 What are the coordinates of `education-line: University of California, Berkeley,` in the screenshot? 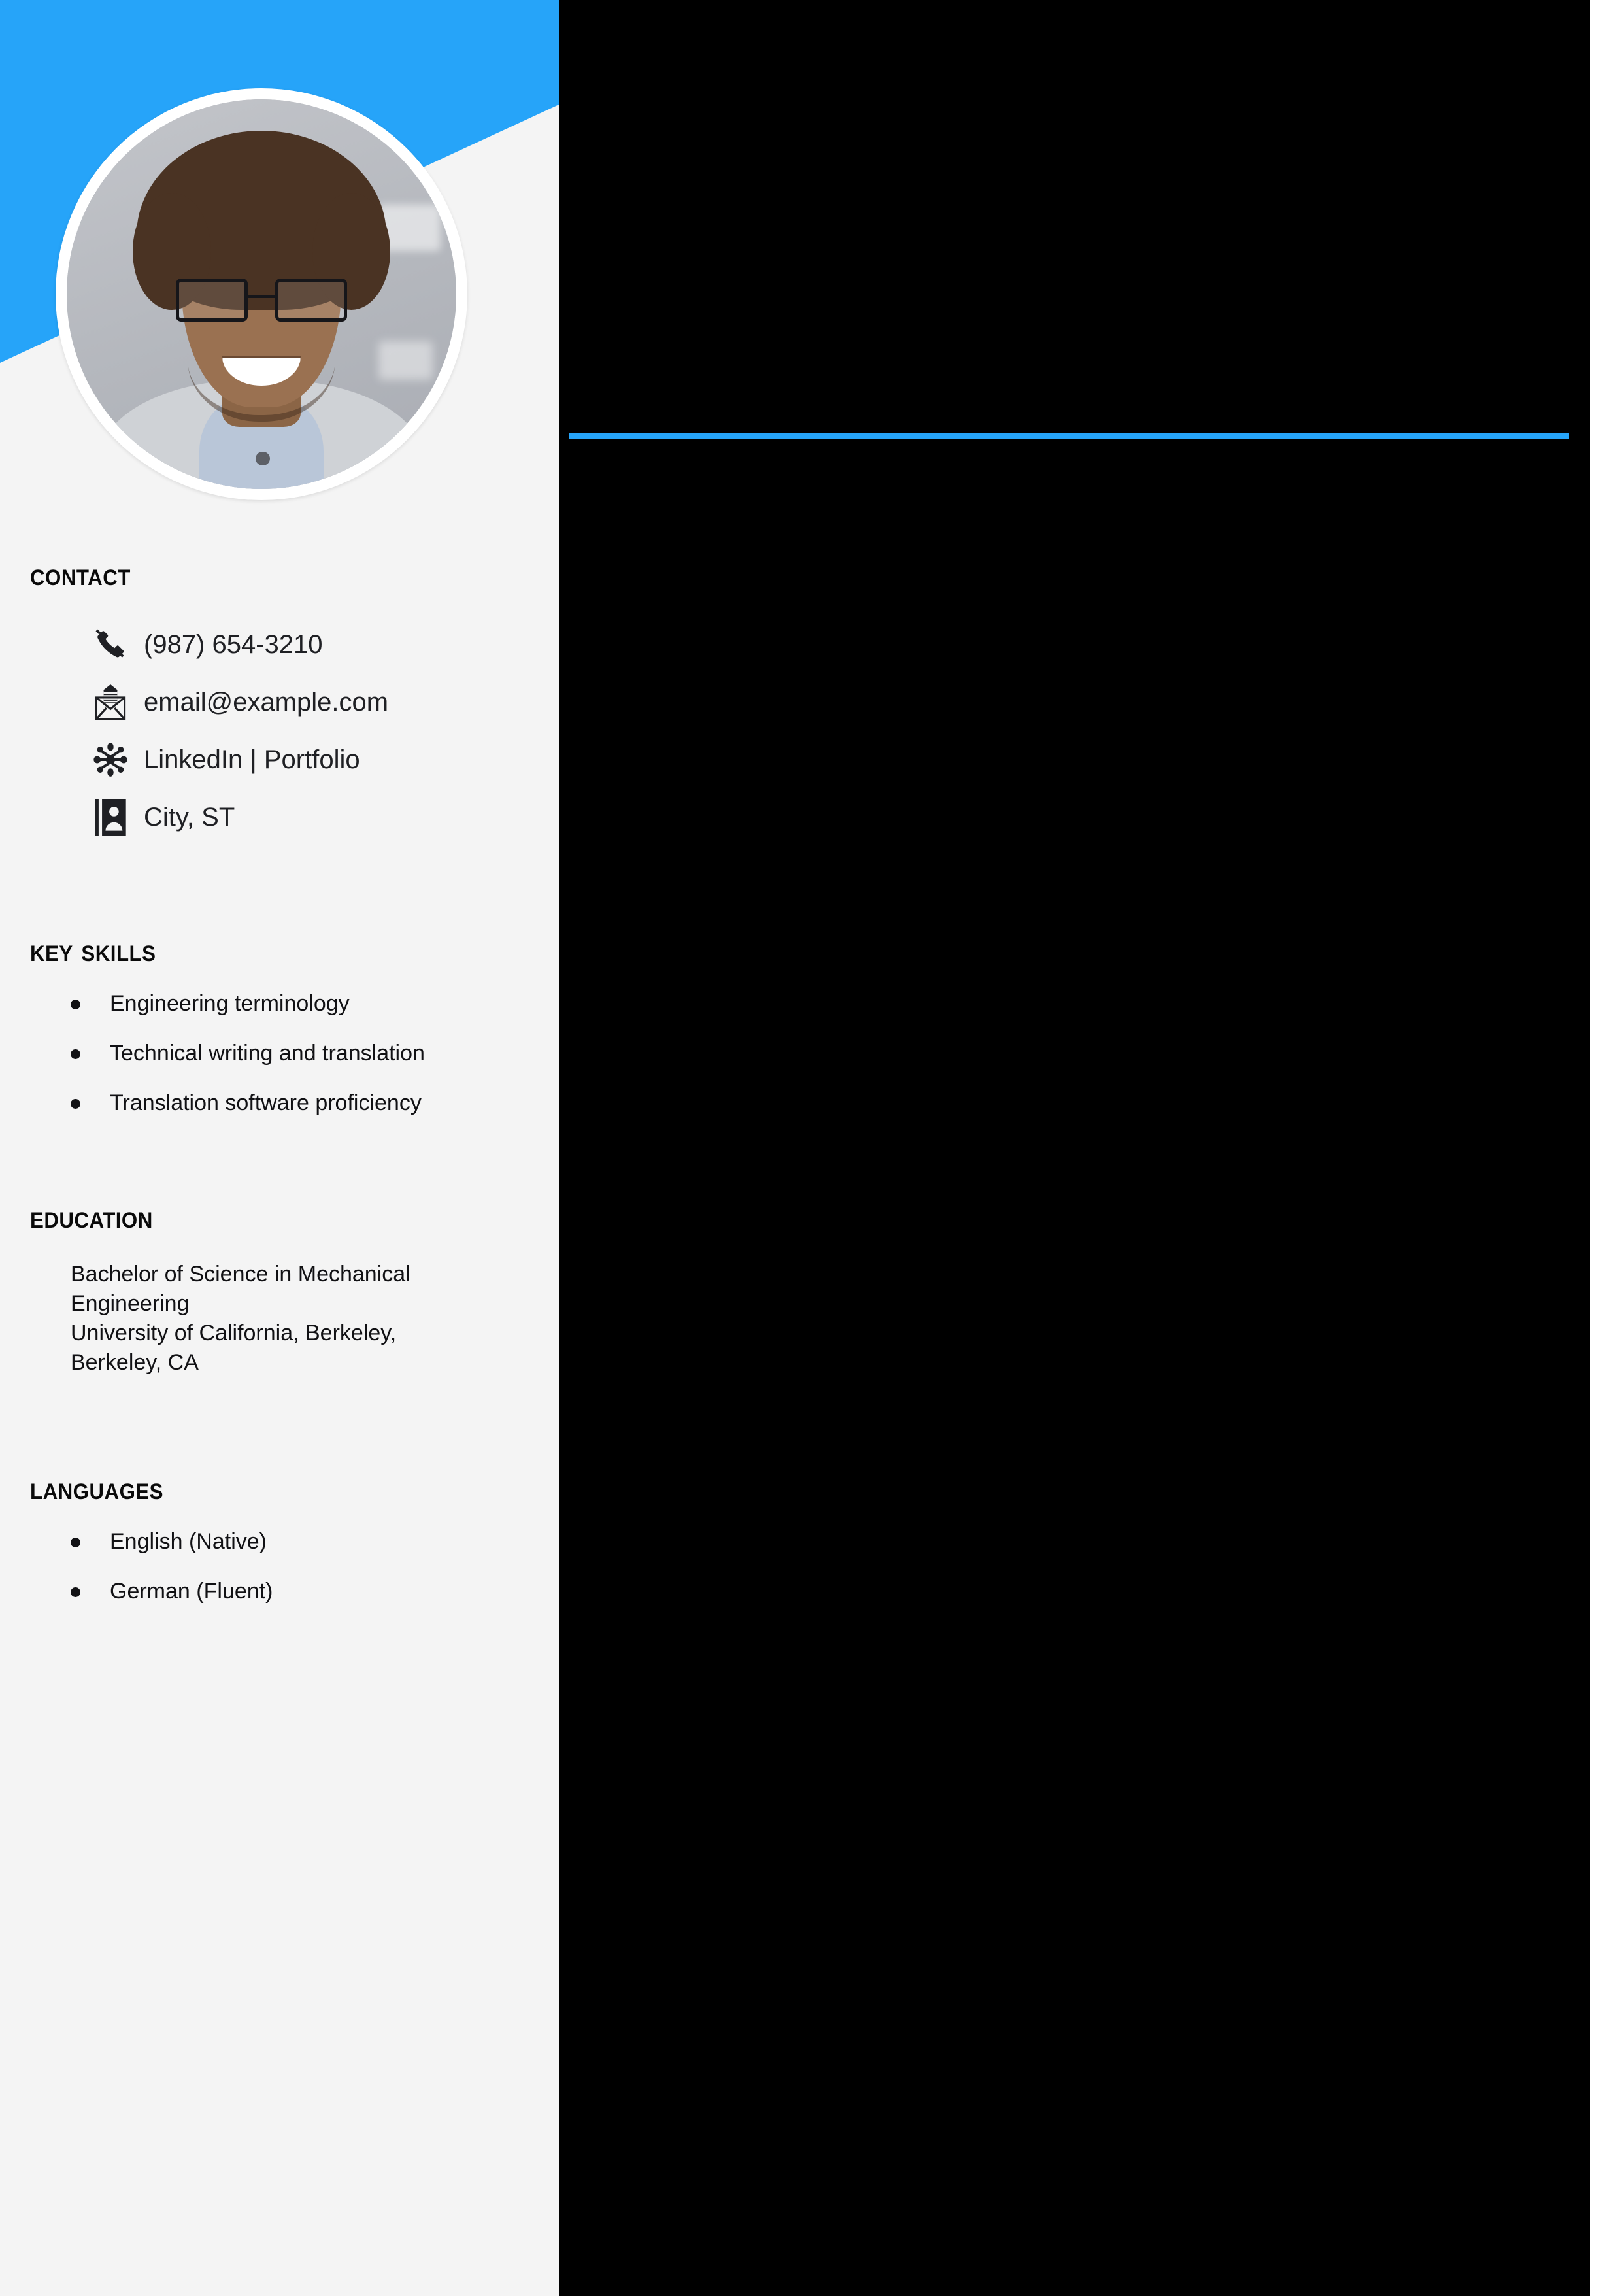 It's located at (234, 1332).